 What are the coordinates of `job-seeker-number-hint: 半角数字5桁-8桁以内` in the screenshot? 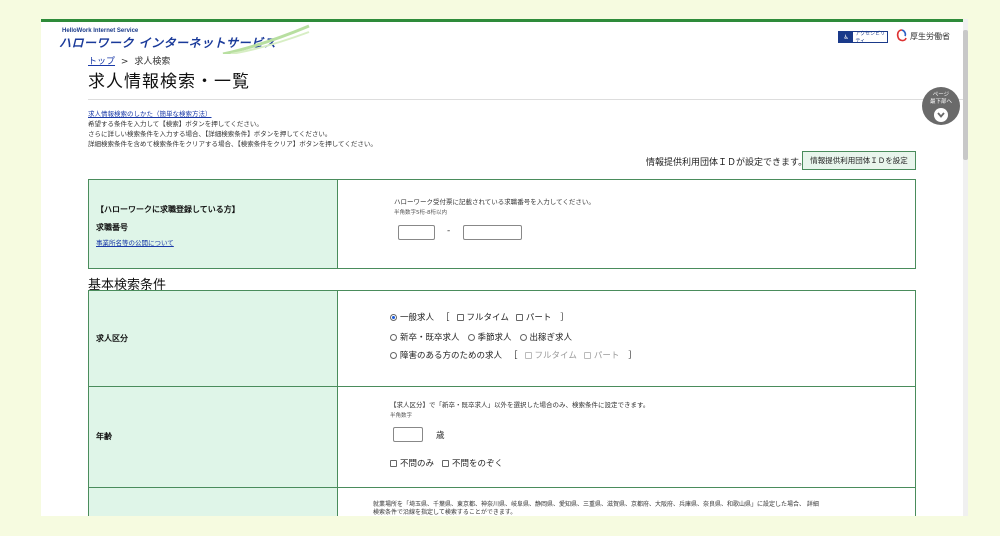 It's located at (420, 213).